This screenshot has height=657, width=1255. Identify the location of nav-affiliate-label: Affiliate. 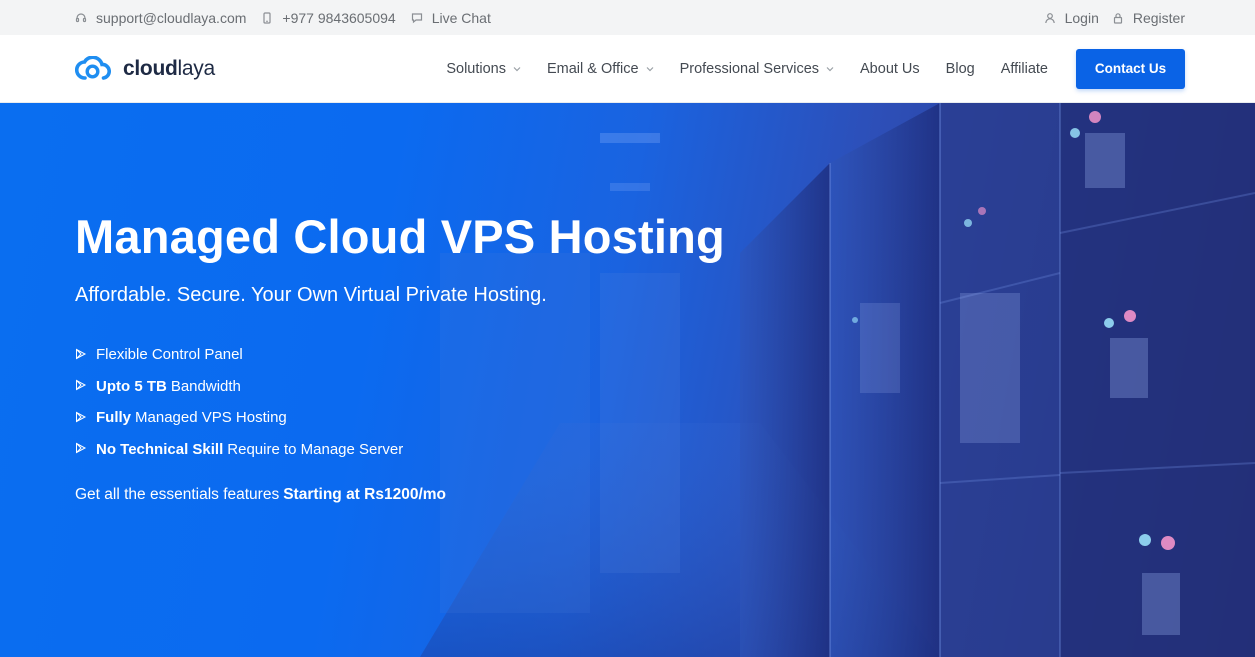
(1024, 68).